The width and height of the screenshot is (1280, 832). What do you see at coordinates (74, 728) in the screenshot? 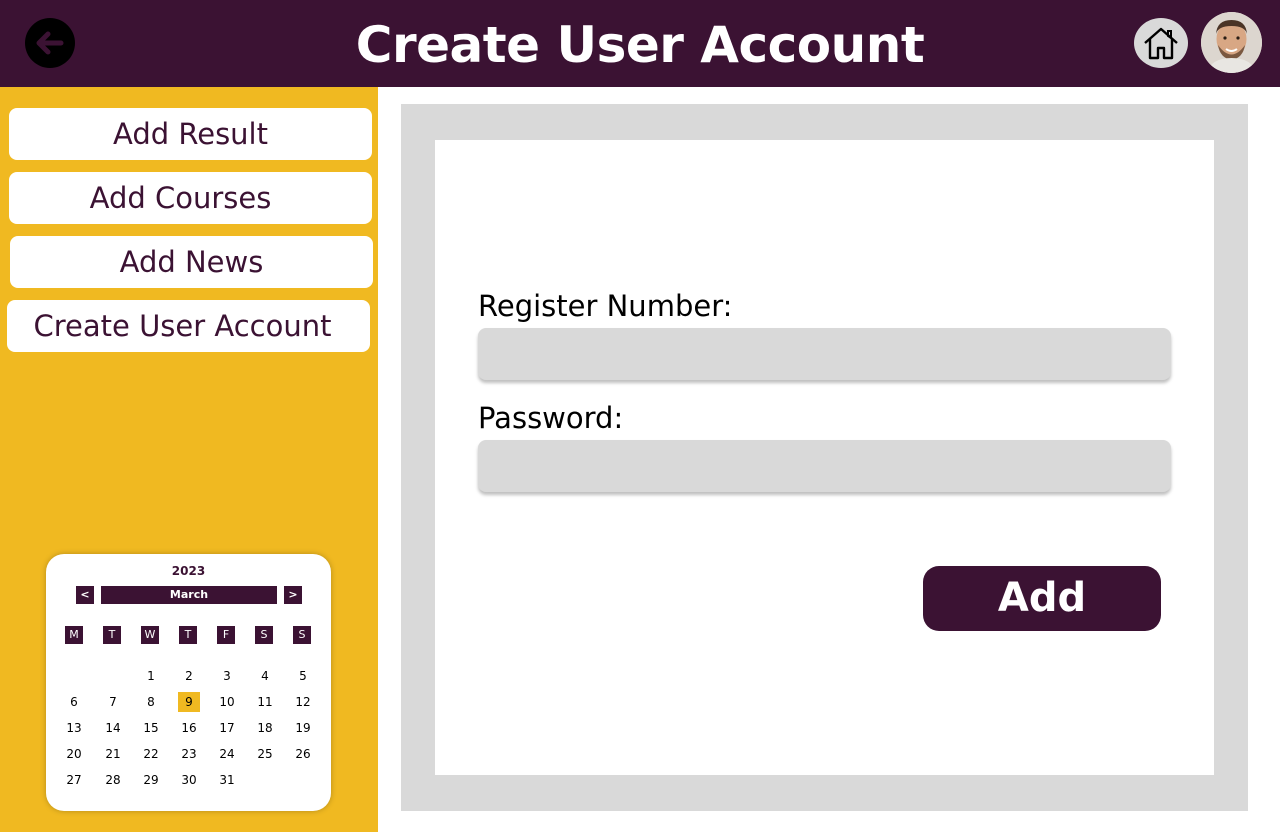
I see `calendar-date: 13` at bounding box center [74, 728].